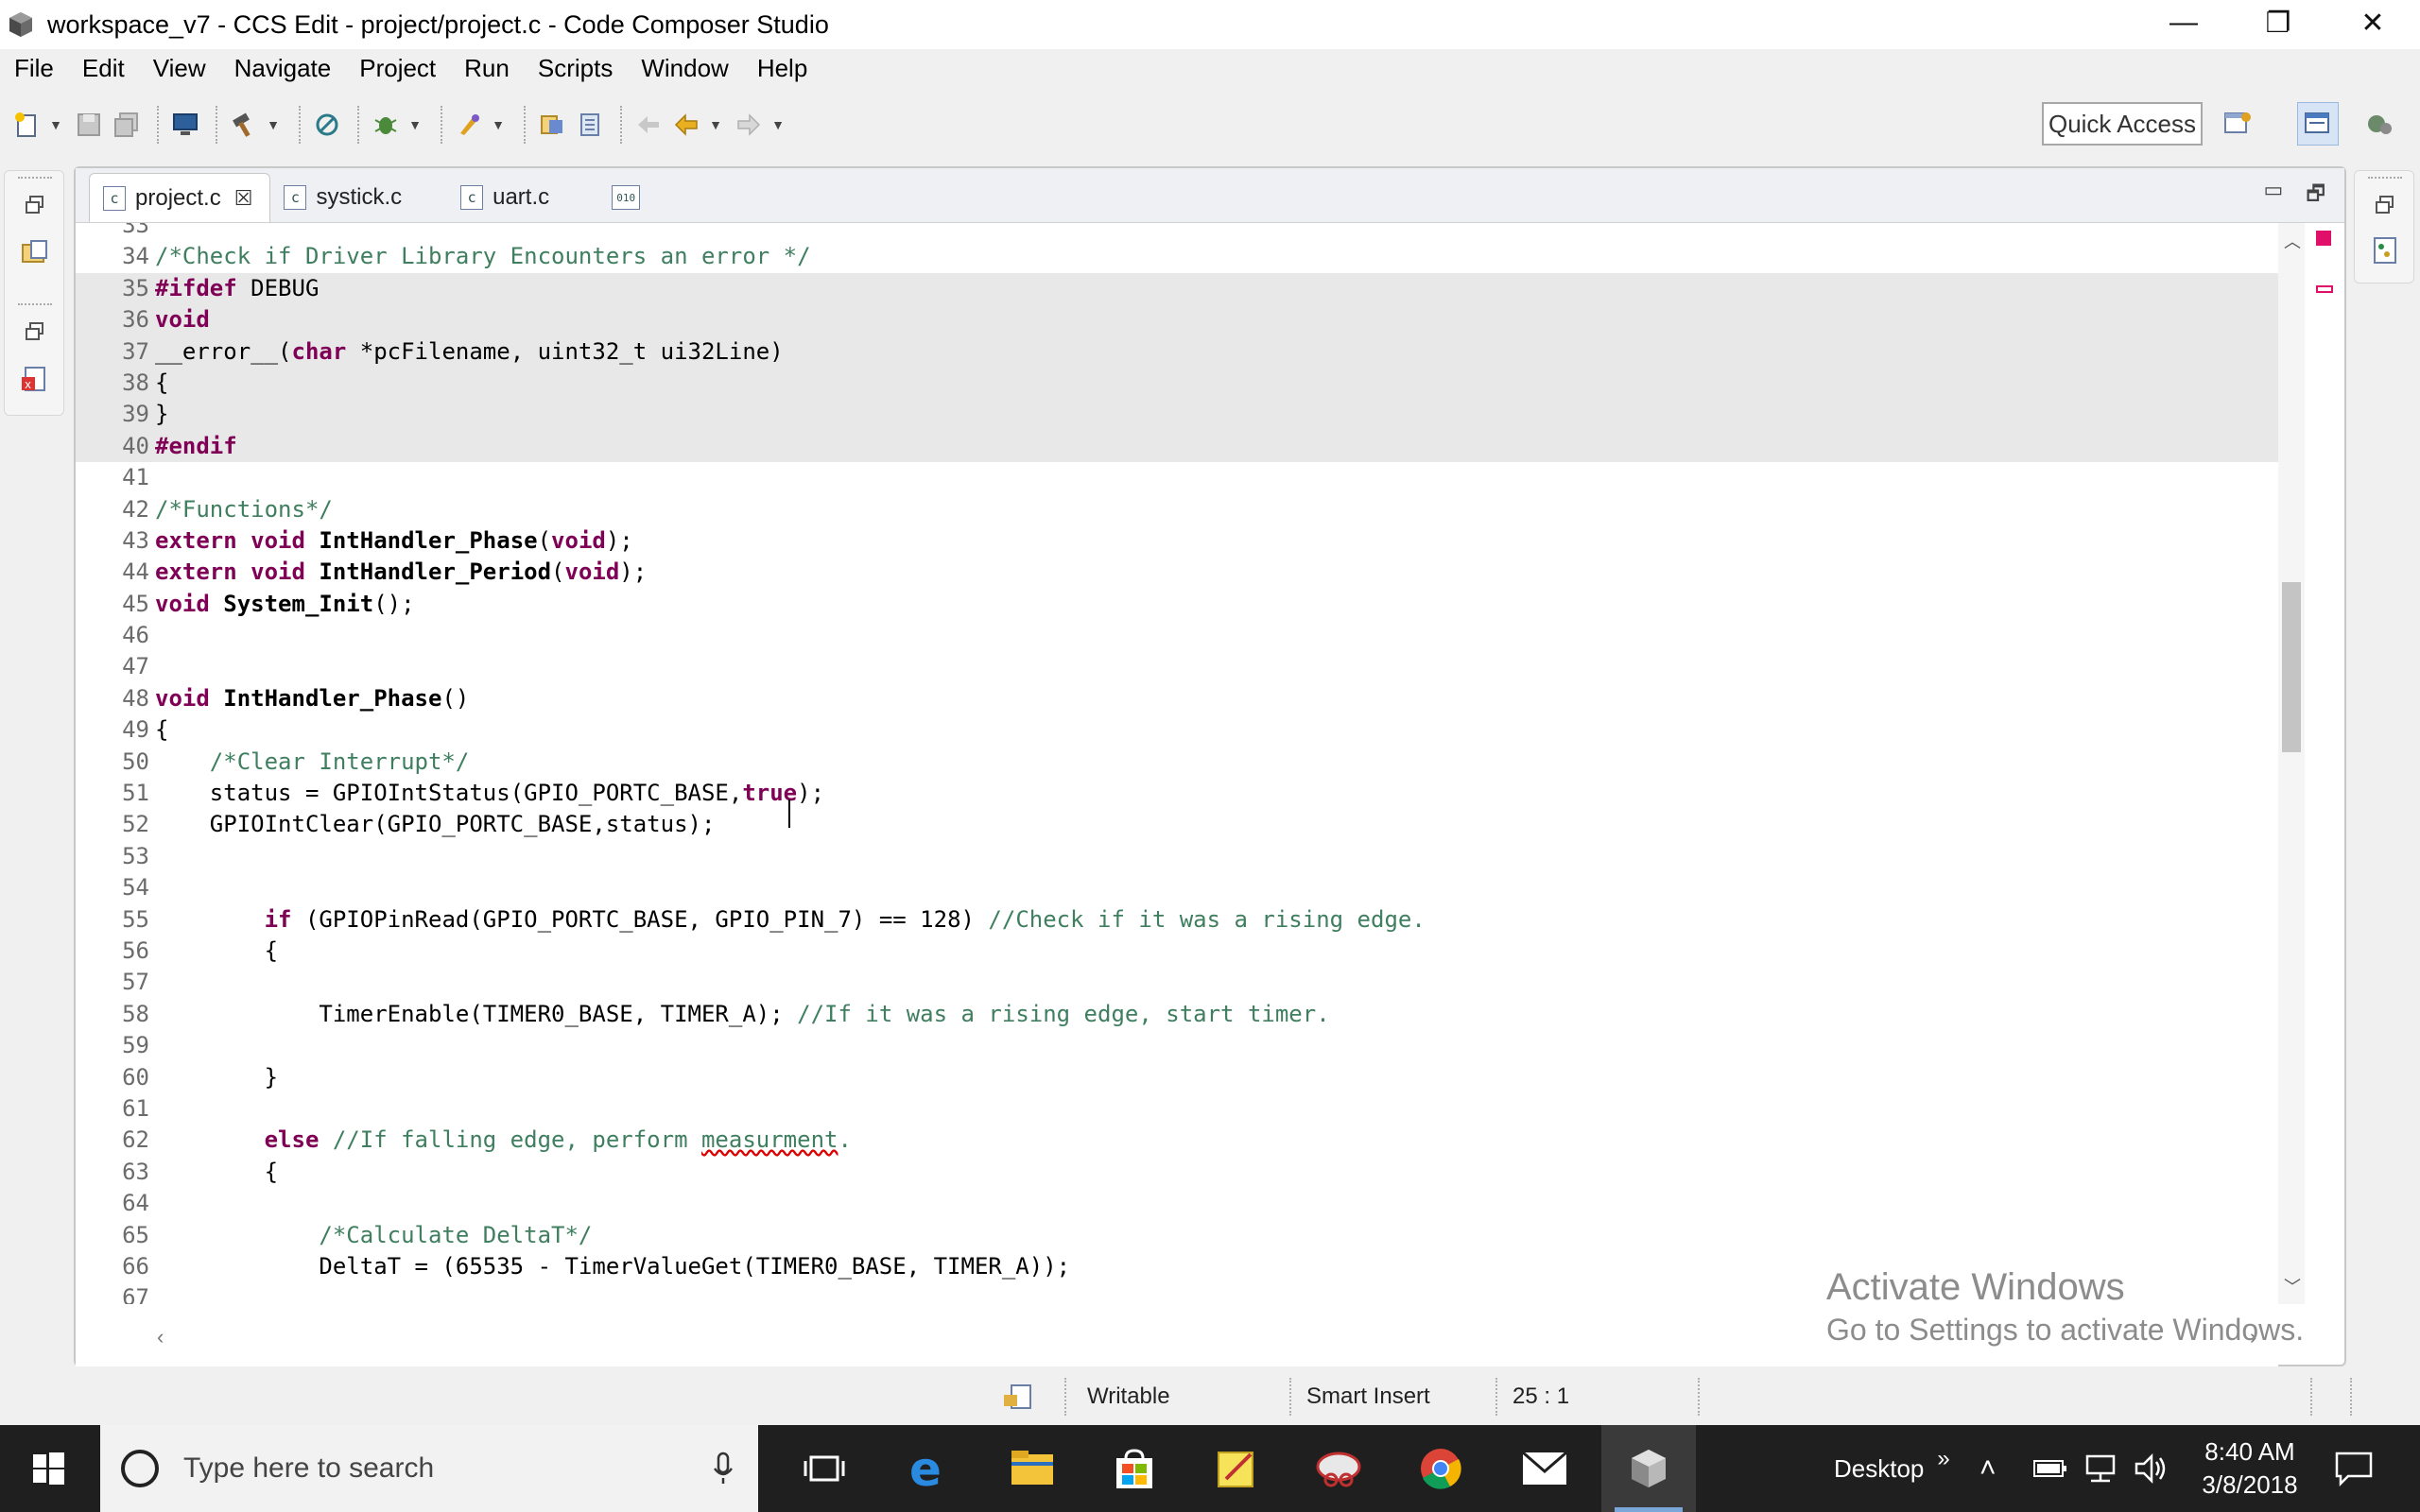 This screenshot has height=1512, width=2420. What do you see at coordinates (1943, 1459) in the screenshot?
I see `chevron-right-icon: »` at bounding box center [1943, 1459].